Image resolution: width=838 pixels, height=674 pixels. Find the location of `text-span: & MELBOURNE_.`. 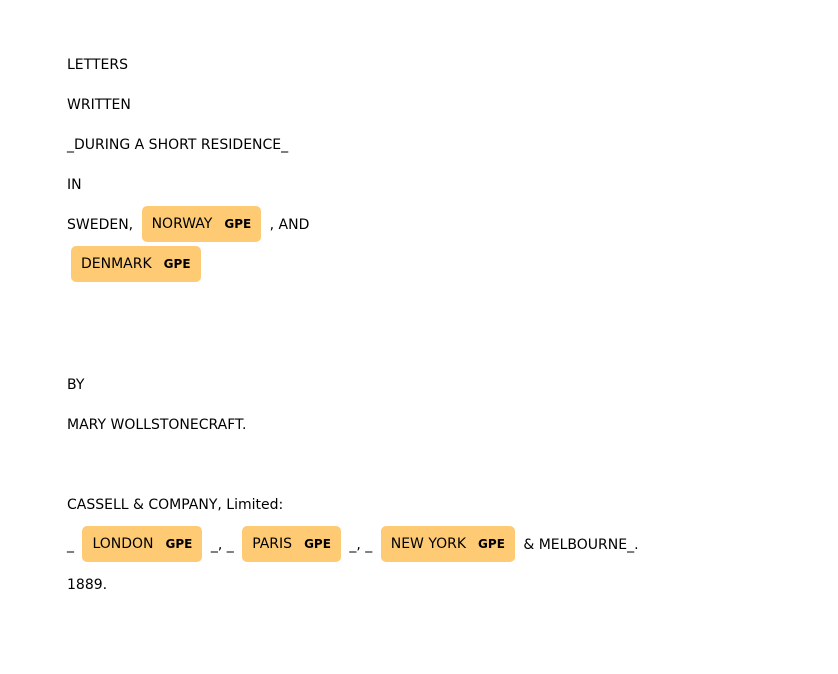

text-span: & MELBOURNE_. is located at coordinates (578, 545).